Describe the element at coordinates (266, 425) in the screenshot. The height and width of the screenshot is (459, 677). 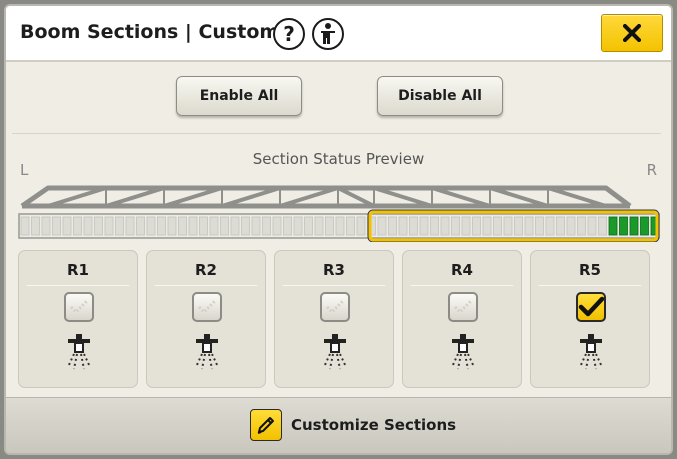
I see `pencil-icon` at that location.